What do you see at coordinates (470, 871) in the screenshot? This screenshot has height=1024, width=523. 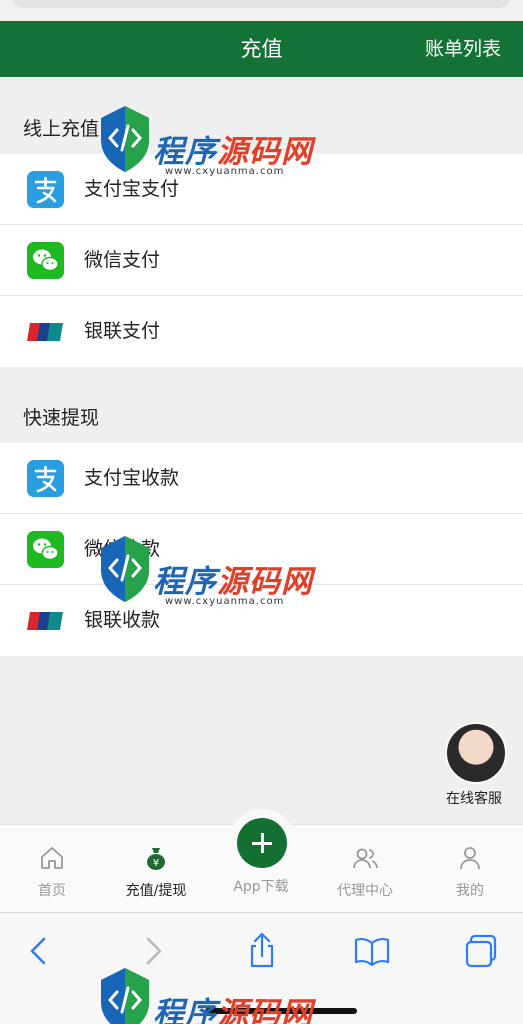 I see `tab-mine: 我的` at bounding box center [470, 871].